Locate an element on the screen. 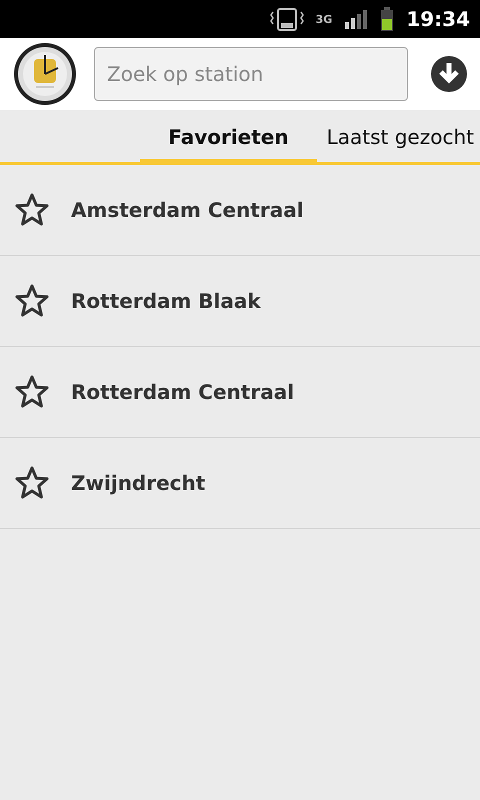  download-icon is located at coordinates (449, 74).